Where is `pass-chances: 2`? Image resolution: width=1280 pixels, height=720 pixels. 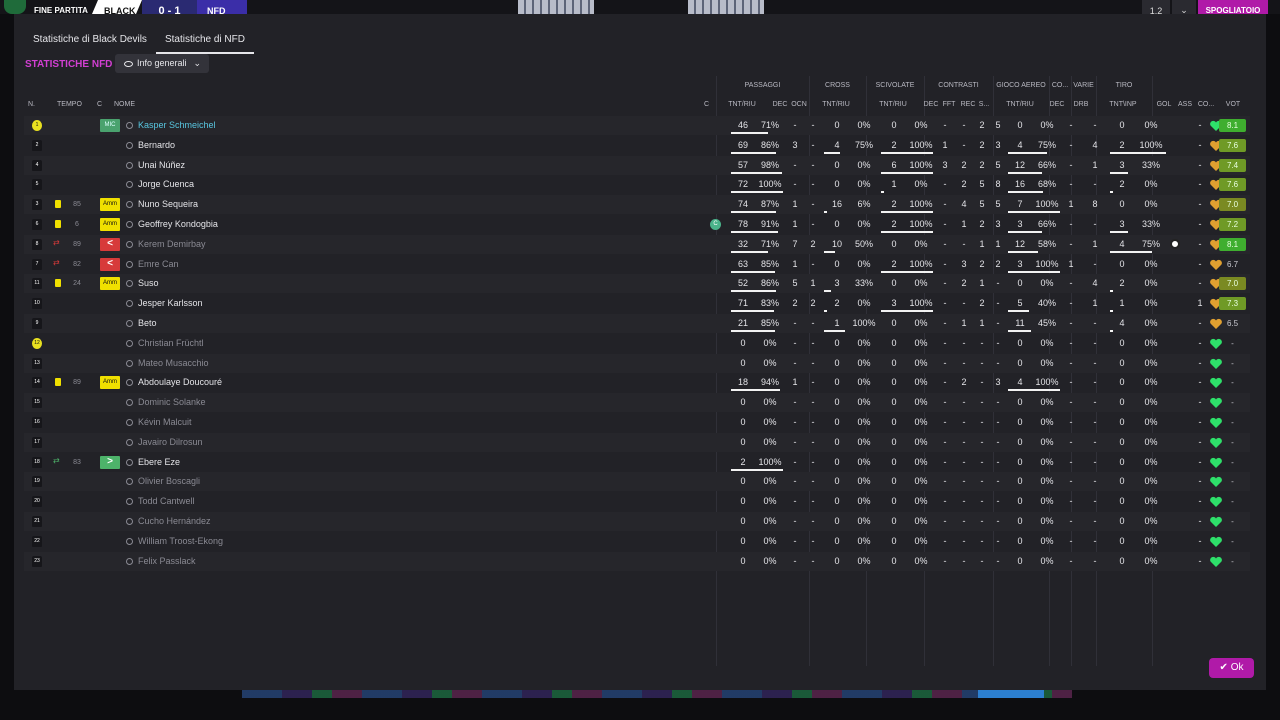
pass-chances: 2 is located at coordinates (813, 303).